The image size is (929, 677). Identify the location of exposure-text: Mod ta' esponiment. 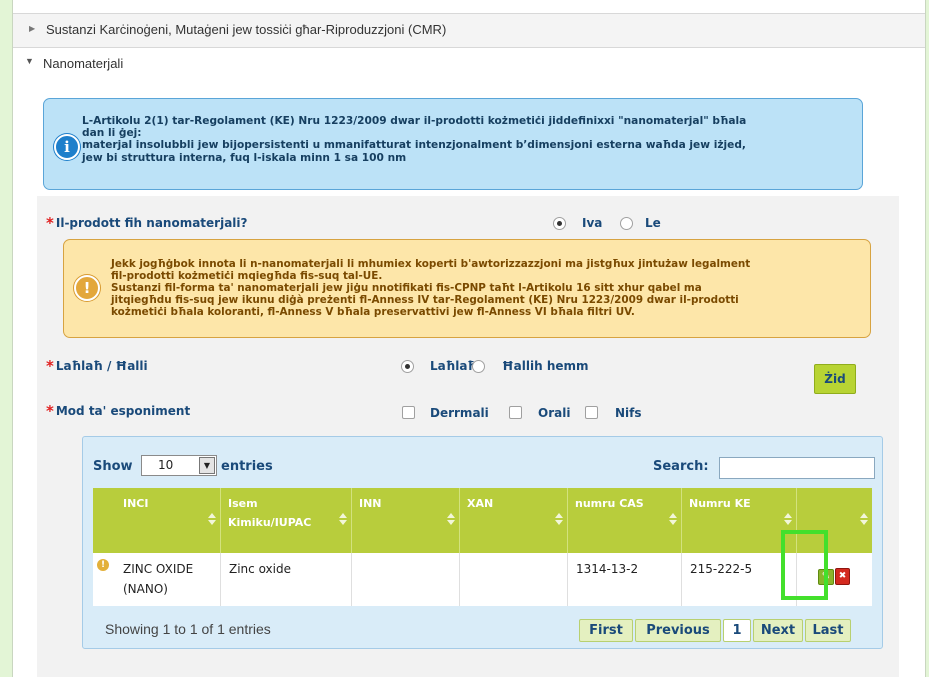
(123, 411).